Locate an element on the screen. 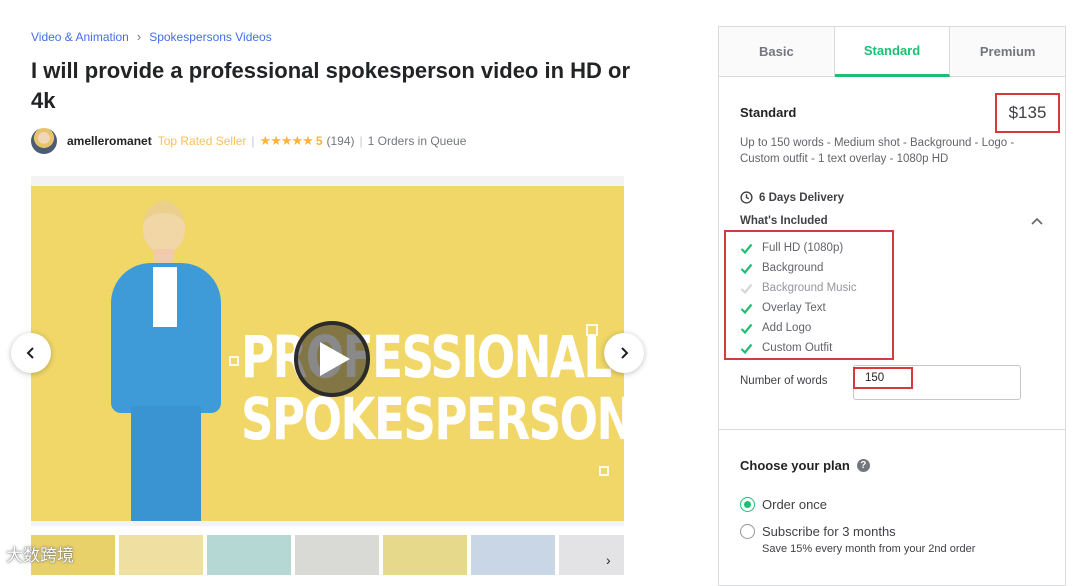 The image size is (1080, 586). feature-item: Background Music is located at coordinates (816, 288).